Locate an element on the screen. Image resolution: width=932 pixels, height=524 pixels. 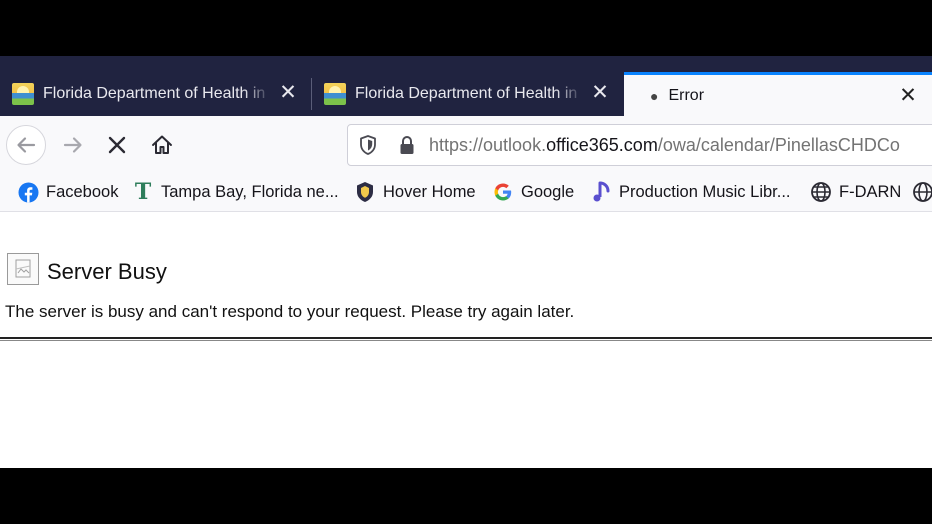
url-prefix: https://outlook. is located at coordinates (488, 144).